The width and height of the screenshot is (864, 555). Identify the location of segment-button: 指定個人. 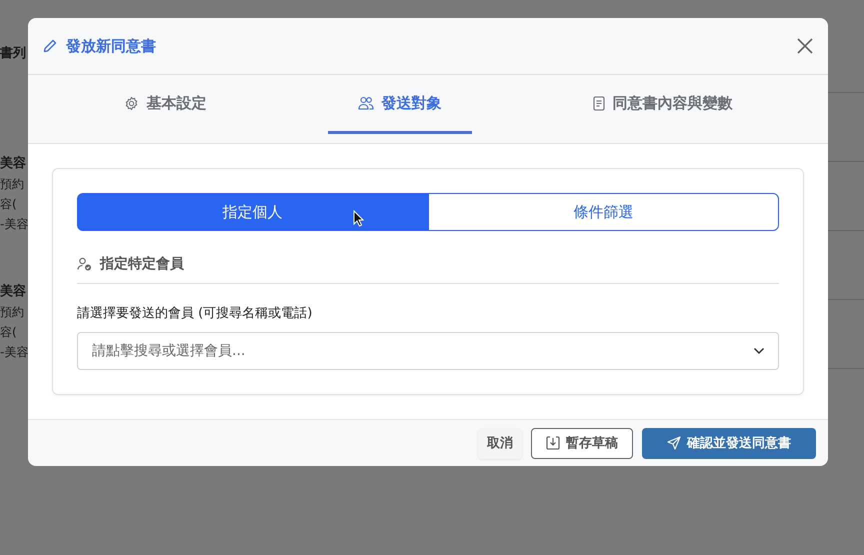
(252, 212).